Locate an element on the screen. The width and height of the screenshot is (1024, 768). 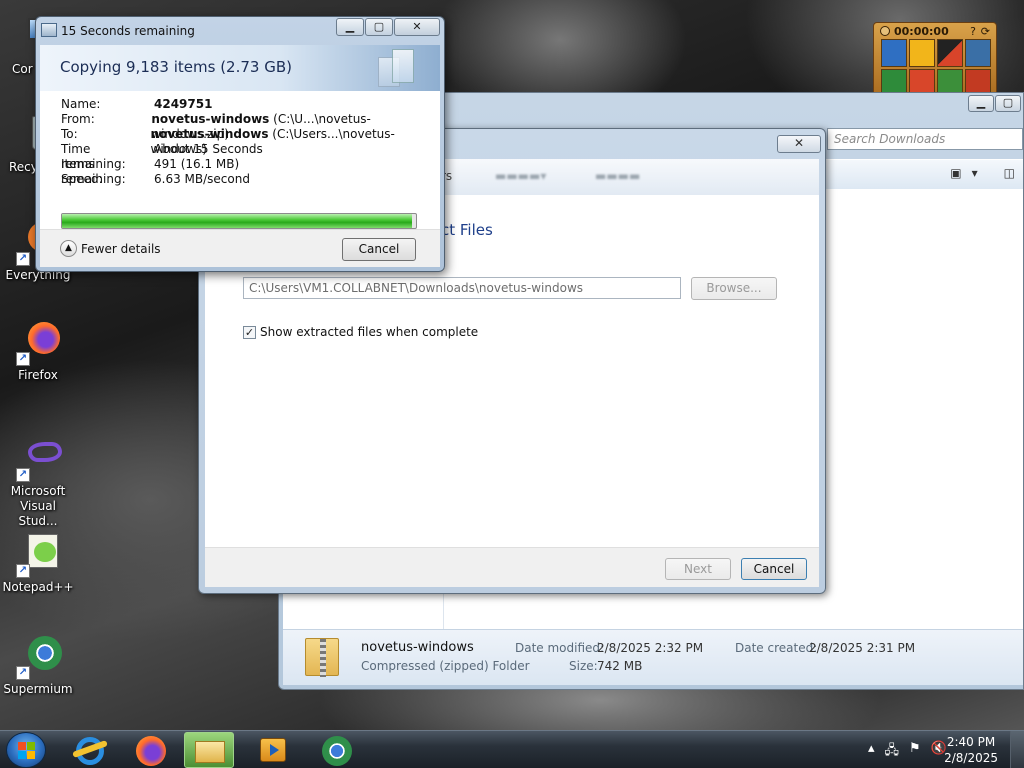
copy-detail-key: Name: is located at coordinates (81, 104).